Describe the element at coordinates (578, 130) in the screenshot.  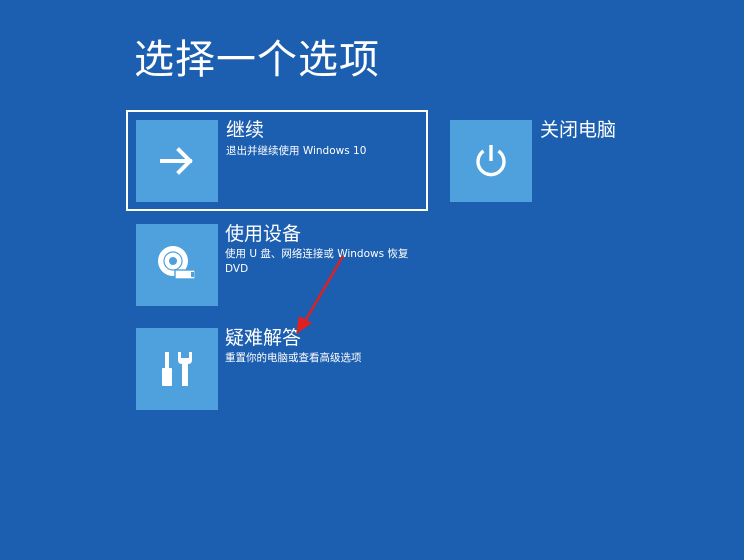
I see `shutdown-title: 关闭电脑` at that location.